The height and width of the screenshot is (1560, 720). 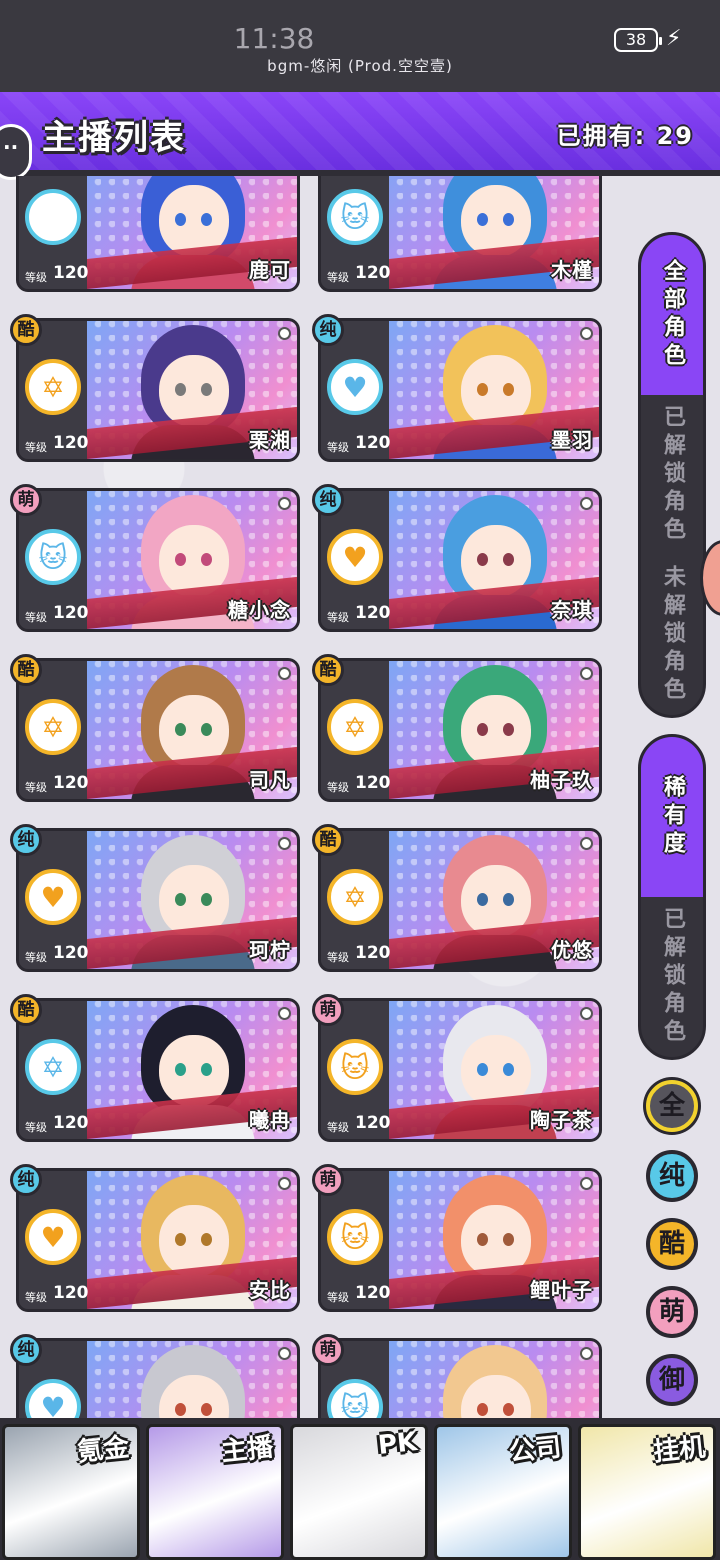 What do you see at coordinates (672, 1244) in the screenshot?
I see `type-filter-cool-button: 酷` at bounding box center [672, 1244].